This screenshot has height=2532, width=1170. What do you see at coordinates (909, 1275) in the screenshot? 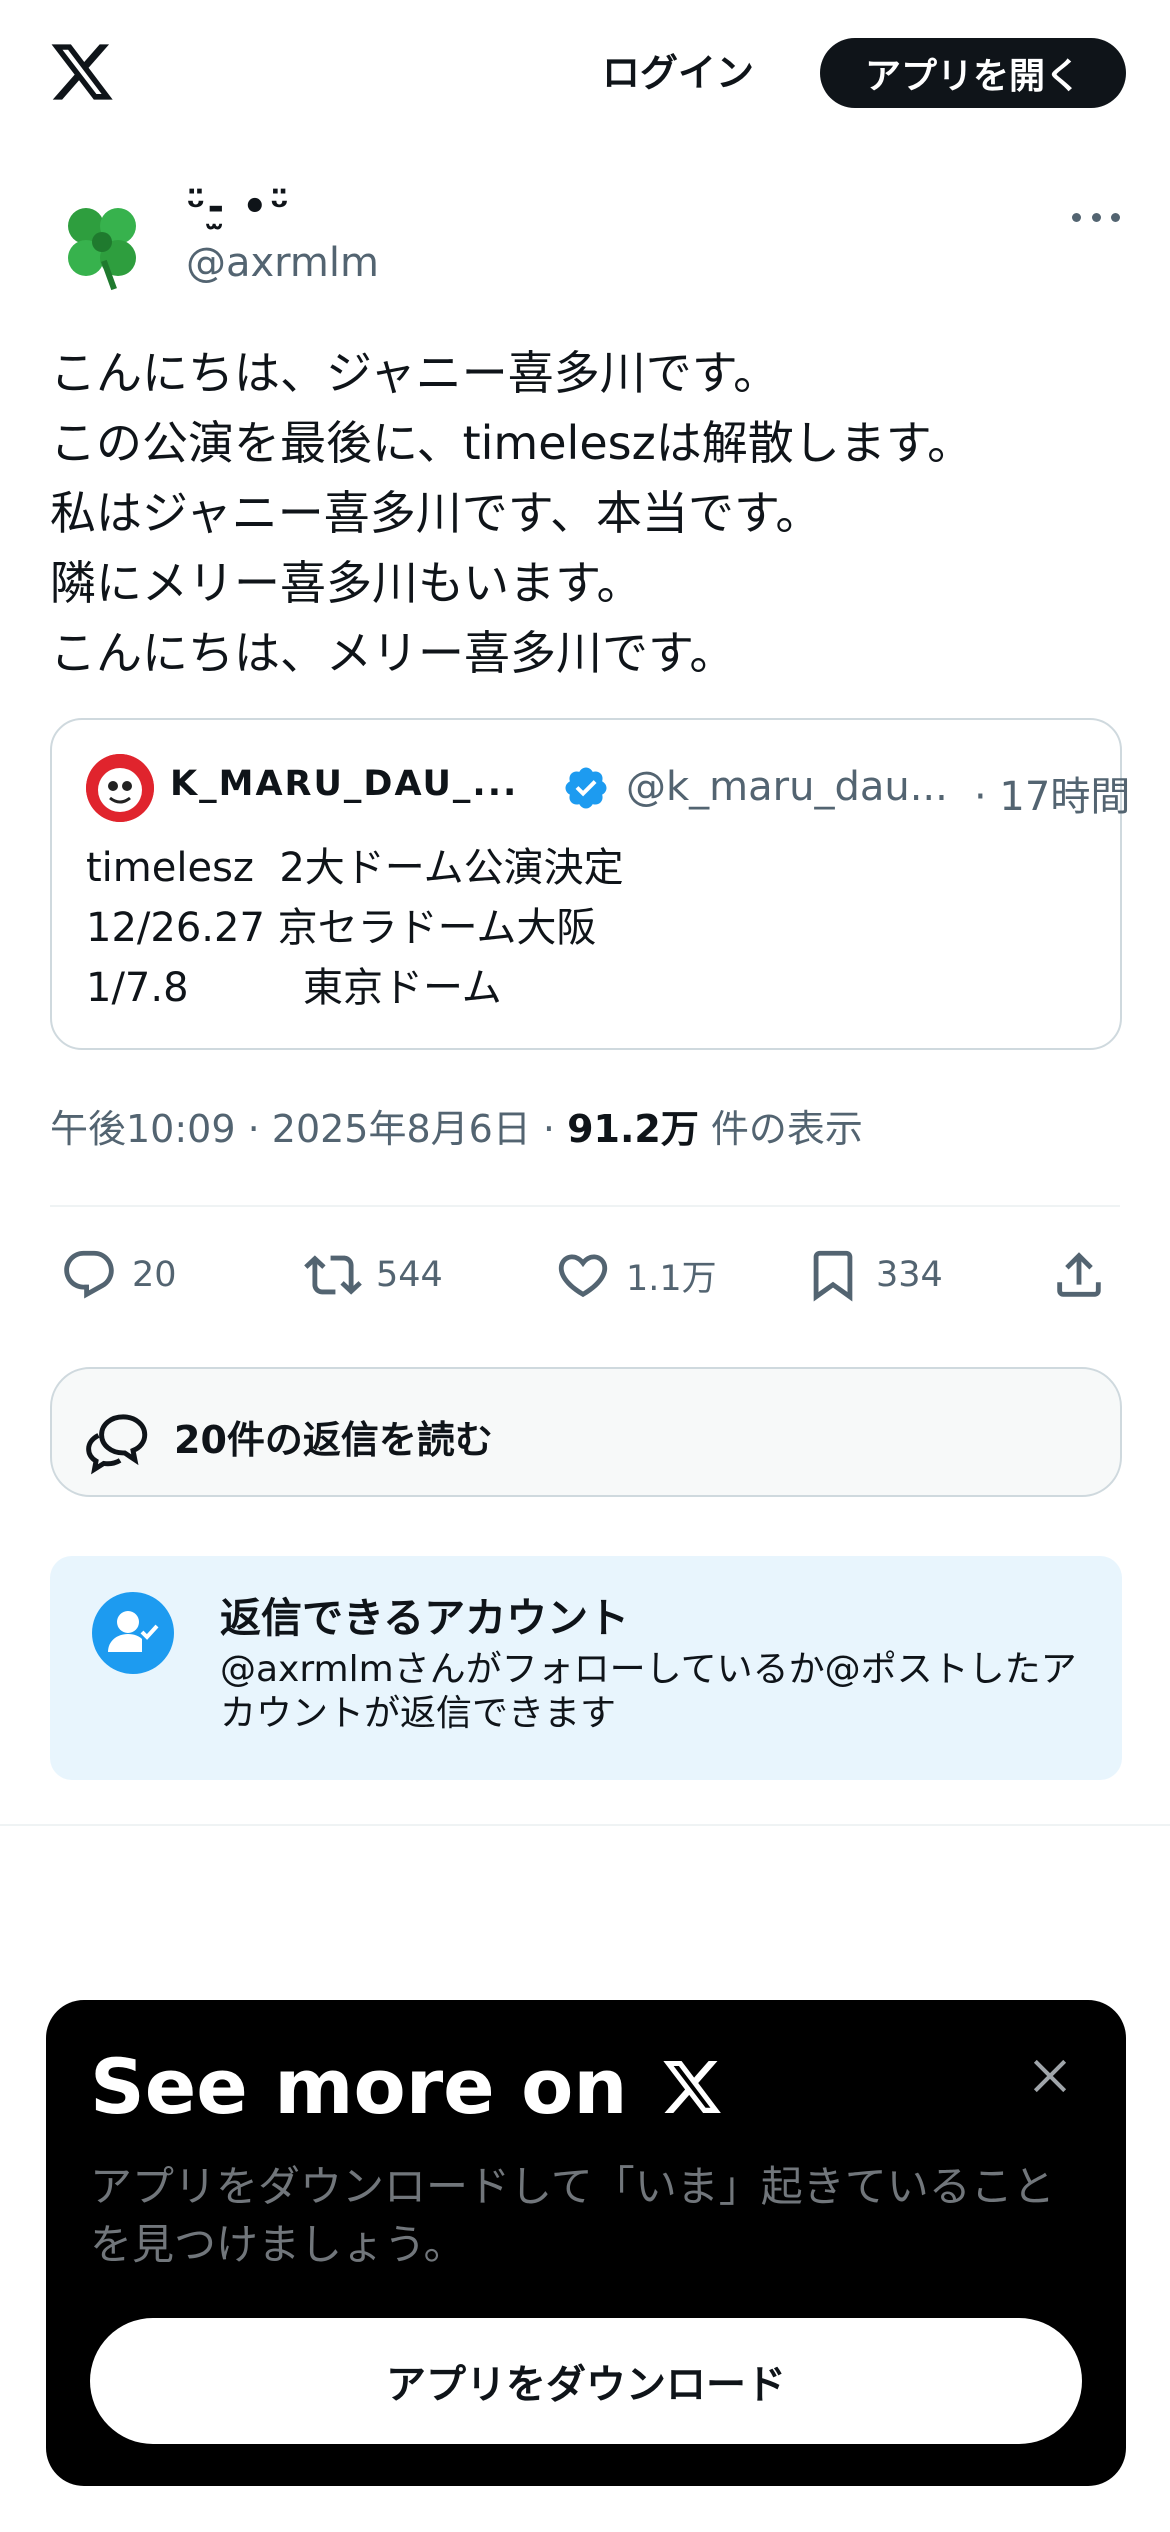
I see `bookmark-count: 334` at bounding box center [909, 1275].